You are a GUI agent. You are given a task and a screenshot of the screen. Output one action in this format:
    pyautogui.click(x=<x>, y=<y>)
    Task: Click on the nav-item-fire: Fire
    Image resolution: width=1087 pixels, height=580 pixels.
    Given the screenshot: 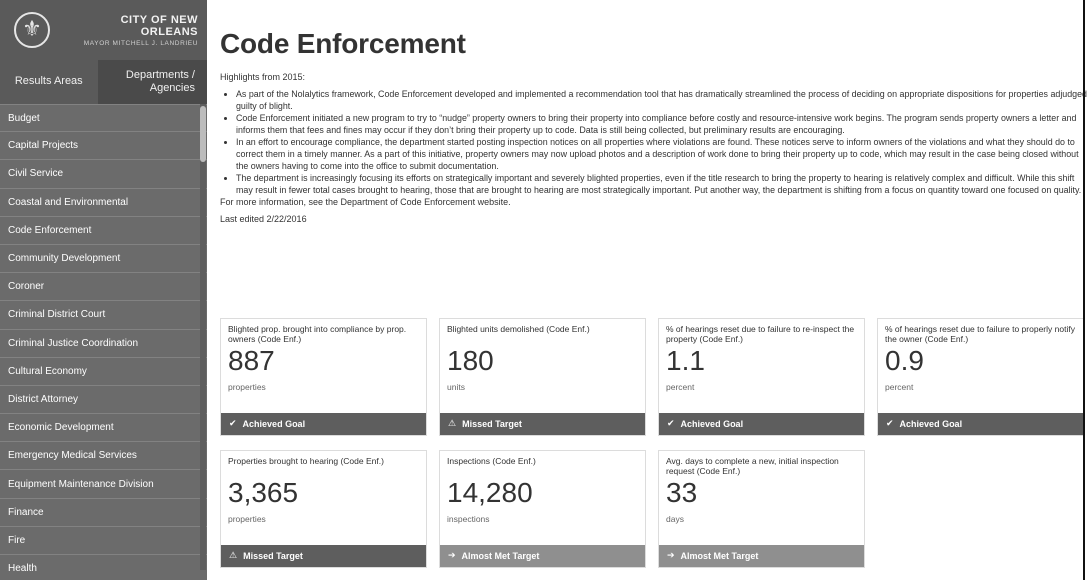 What is the action you would take?
    pyautogui.click(x=103, y=541)
    